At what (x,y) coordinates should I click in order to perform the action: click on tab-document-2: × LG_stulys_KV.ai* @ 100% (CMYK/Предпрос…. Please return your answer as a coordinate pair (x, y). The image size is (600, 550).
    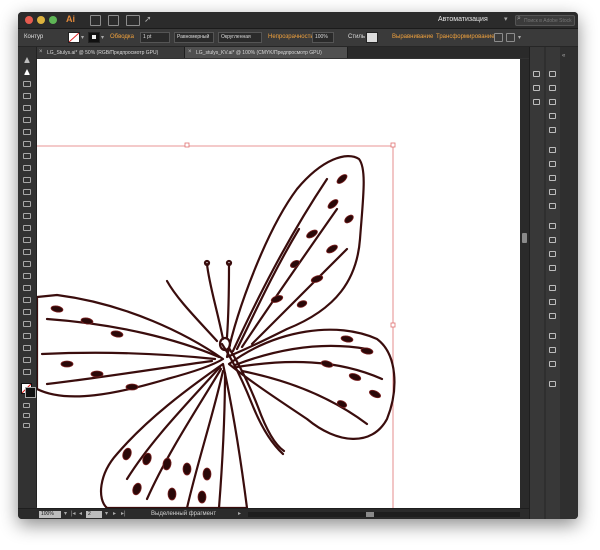
    Looking at the image, I should click on (266, 52).